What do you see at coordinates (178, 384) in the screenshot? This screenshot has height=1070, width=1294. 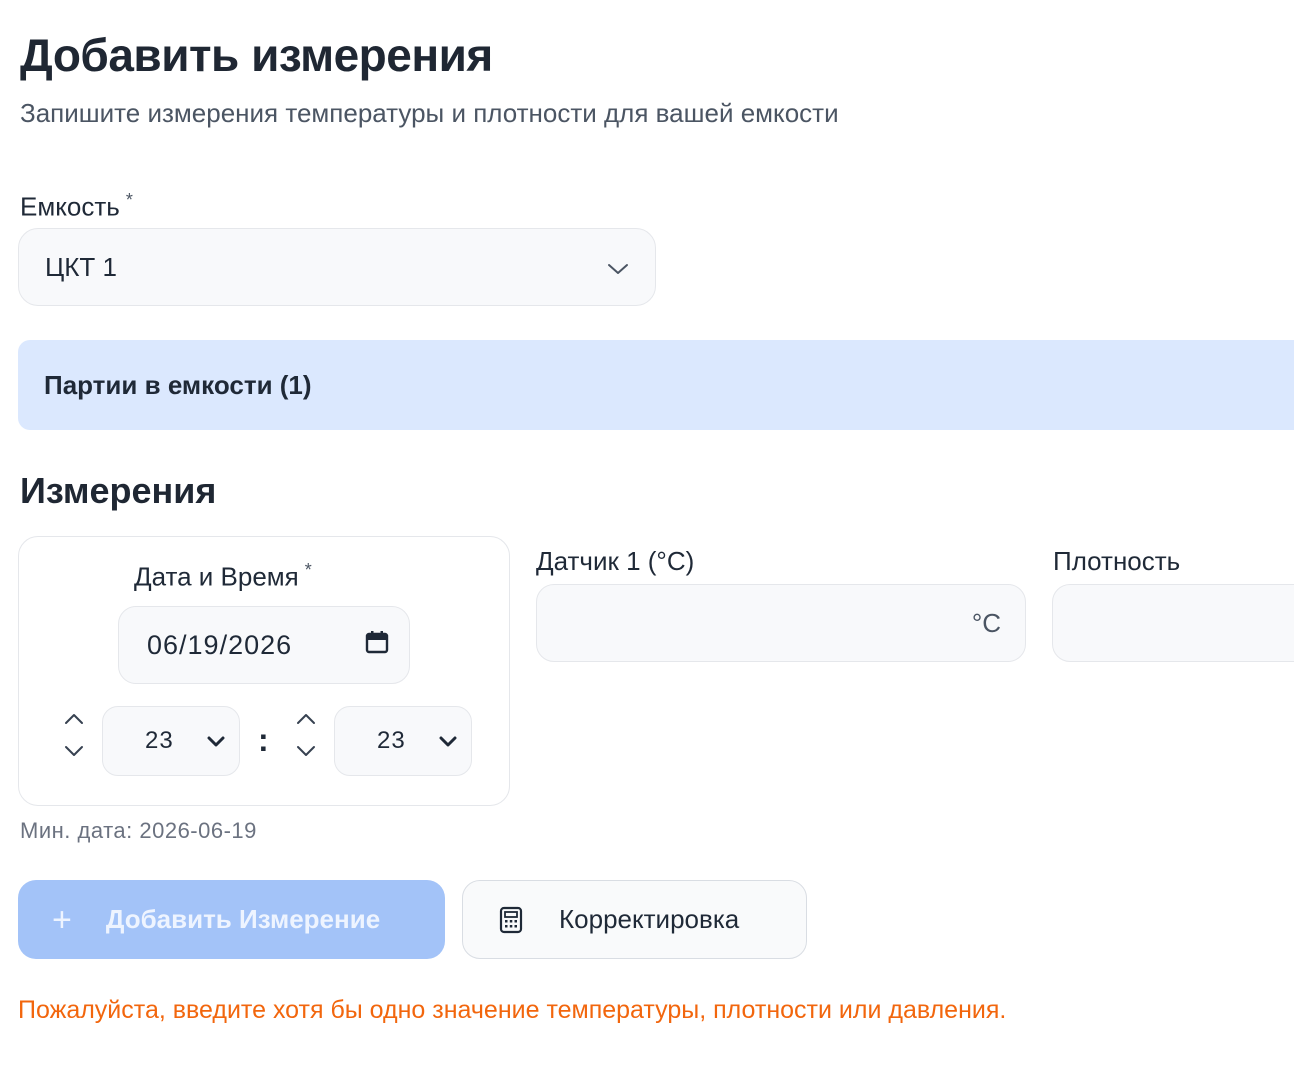 I see `batches-label: Партии в емкости (1)` at bounding box center [178, 384].